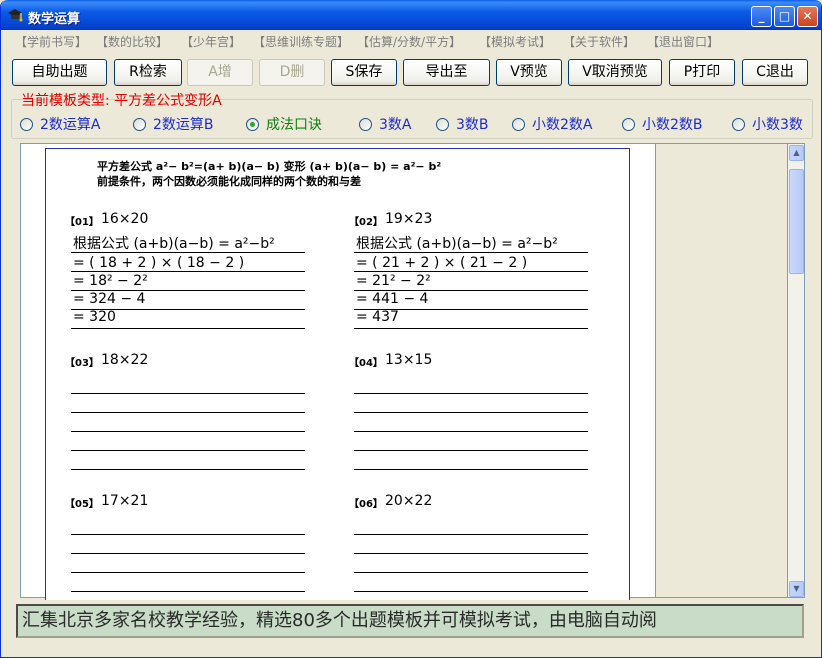 The width and height of the screenshot is (822, 658). What do you see at coordinates (110, 281) in the screenshot?
I see `solution-step: = 18² − 2²` at bounding box center [110, 281].